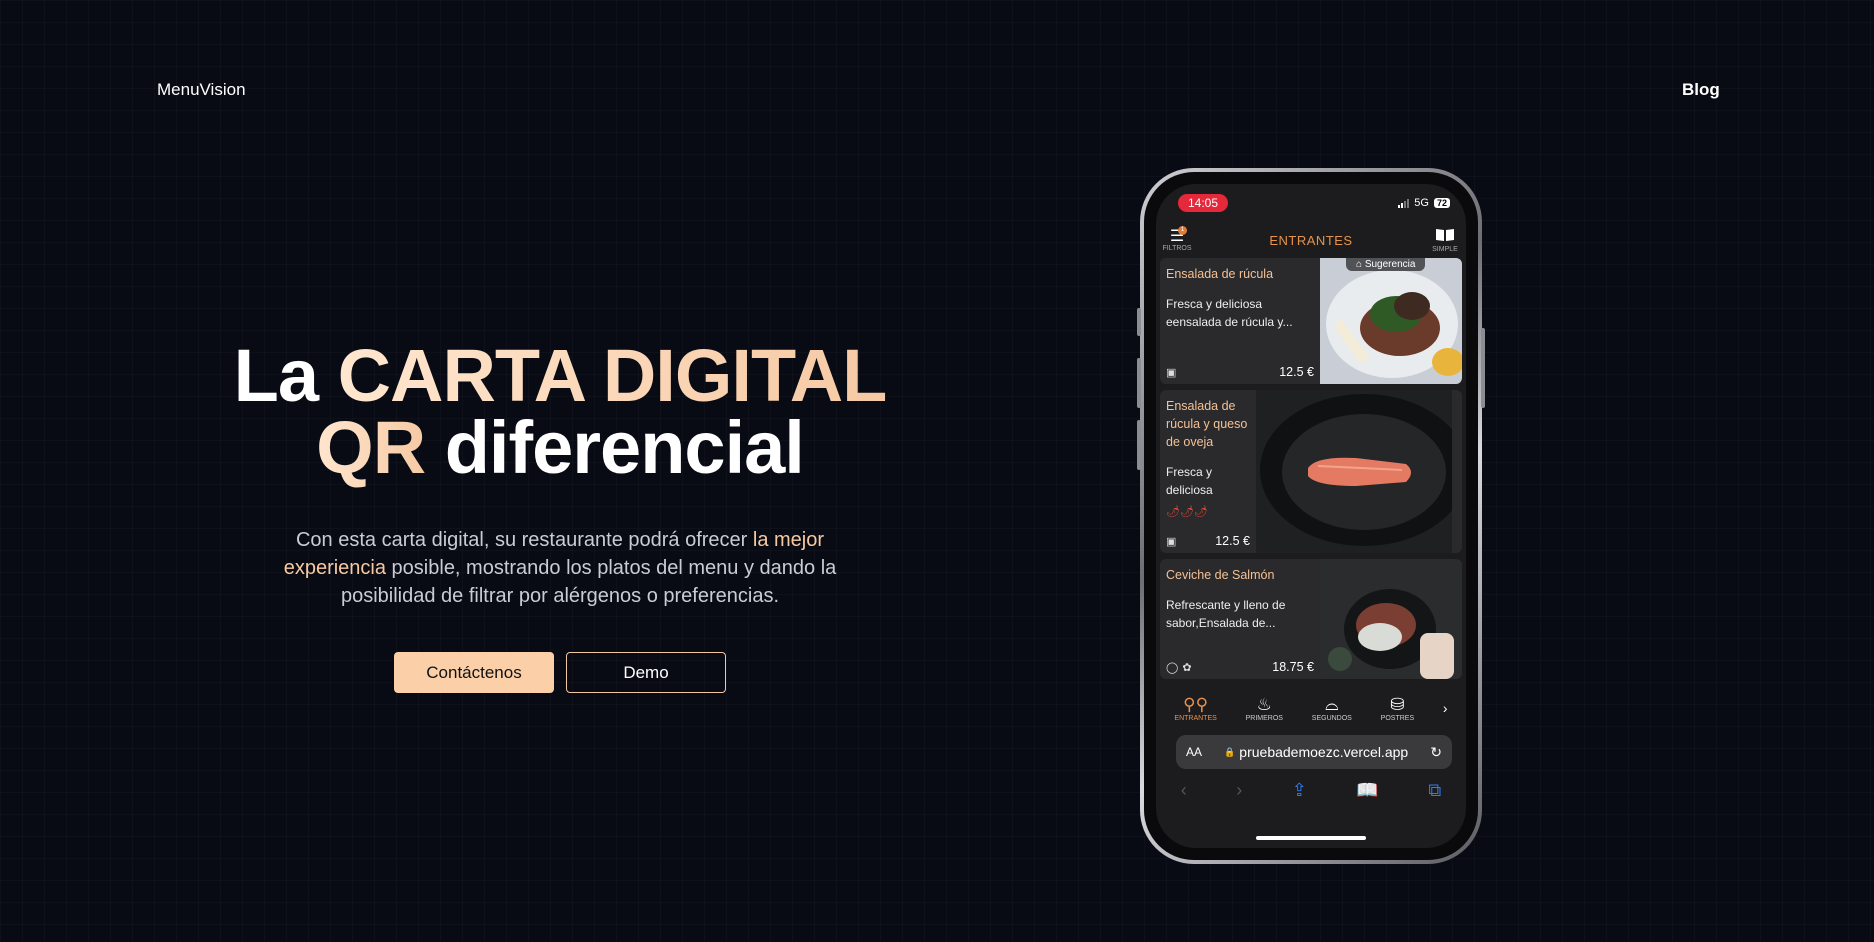 This screenshot has height=942, width=1874. Describe the element at coordinates (1172, 667) in the screenshot. I see `allergen-icon: ◯` at that location.